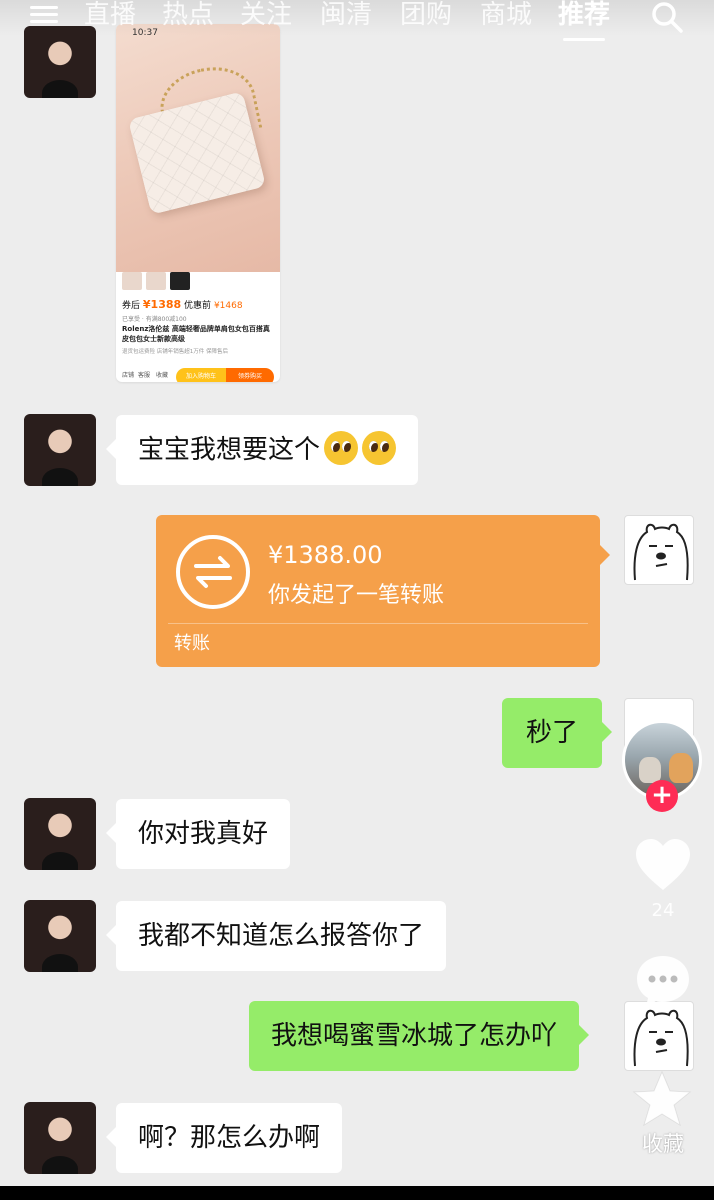 This screenshot has width=714, height=1200. I want to click on shop-button: 店铺, so click(128, 375).